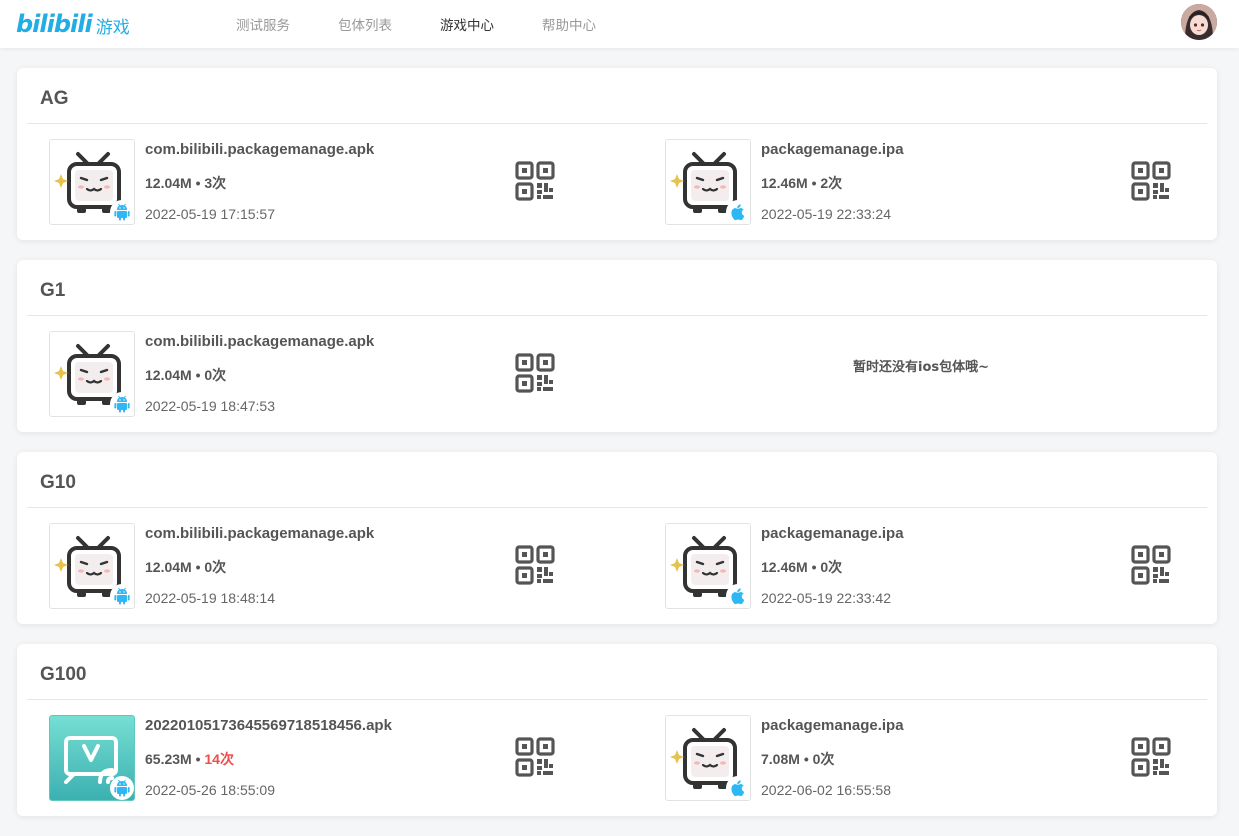 This screenshot has width=1239, height=836. I want to click on package-size: 7.08M, so click(780, 759).